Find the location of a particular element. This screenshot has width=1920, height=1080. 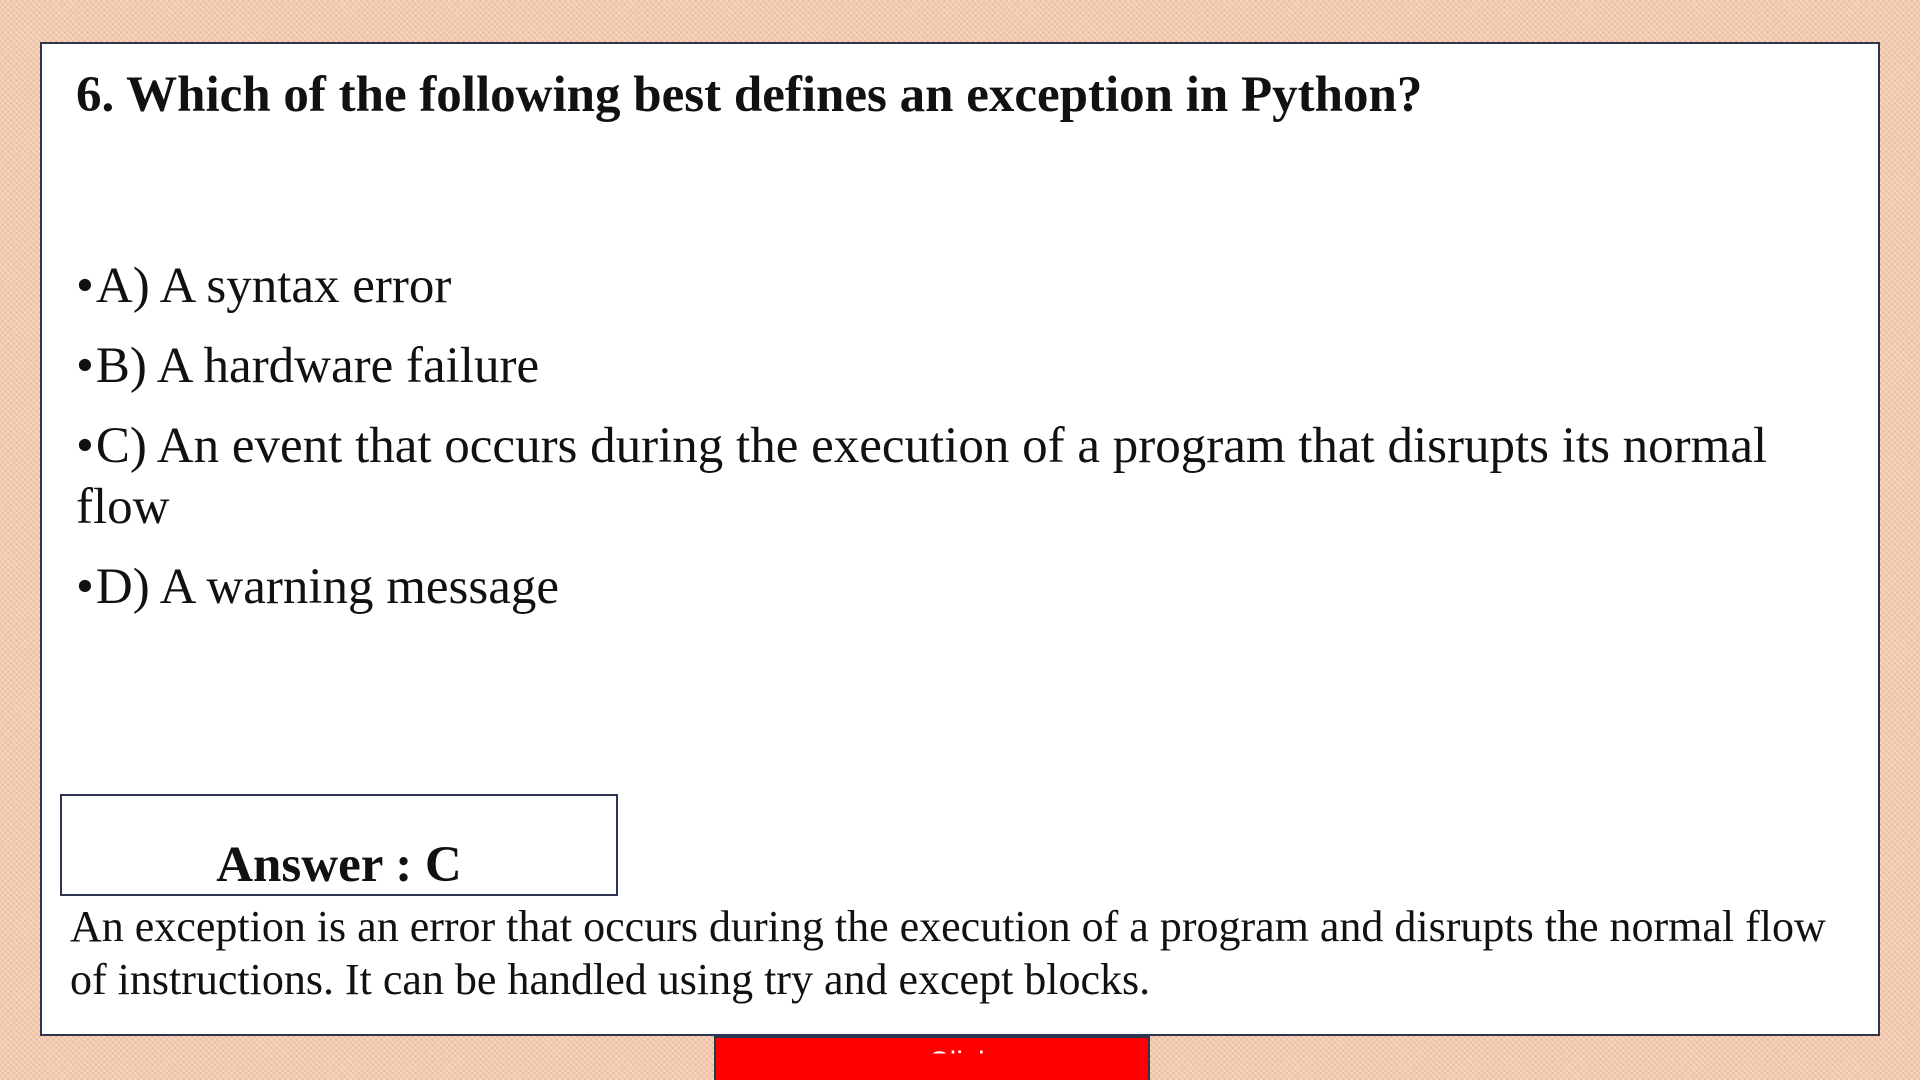

option-a: •A) A syntax error is located at coordinates (936, 286).